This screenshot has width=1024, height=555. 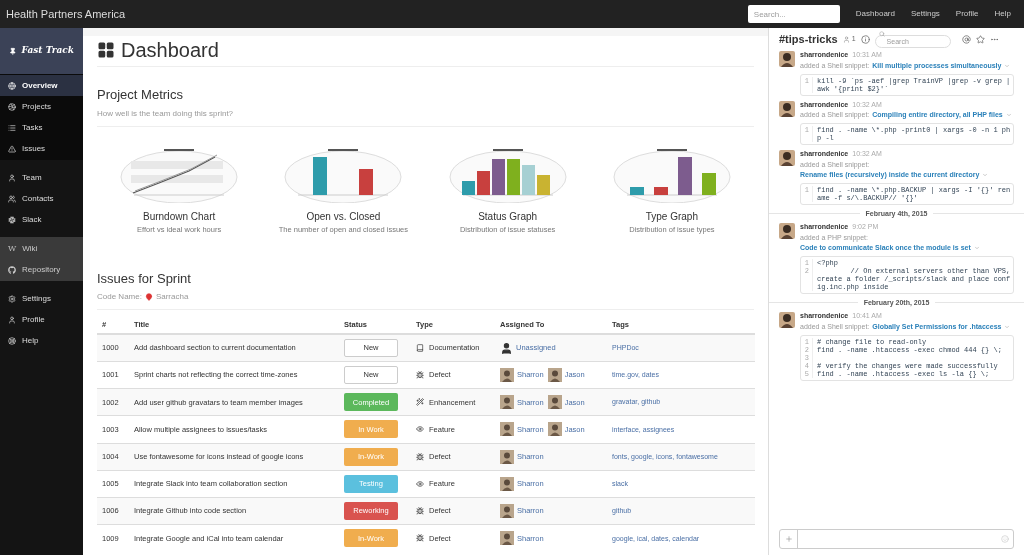 I want to click on sidebar-item: Contacts, so click(x=41, y=198).